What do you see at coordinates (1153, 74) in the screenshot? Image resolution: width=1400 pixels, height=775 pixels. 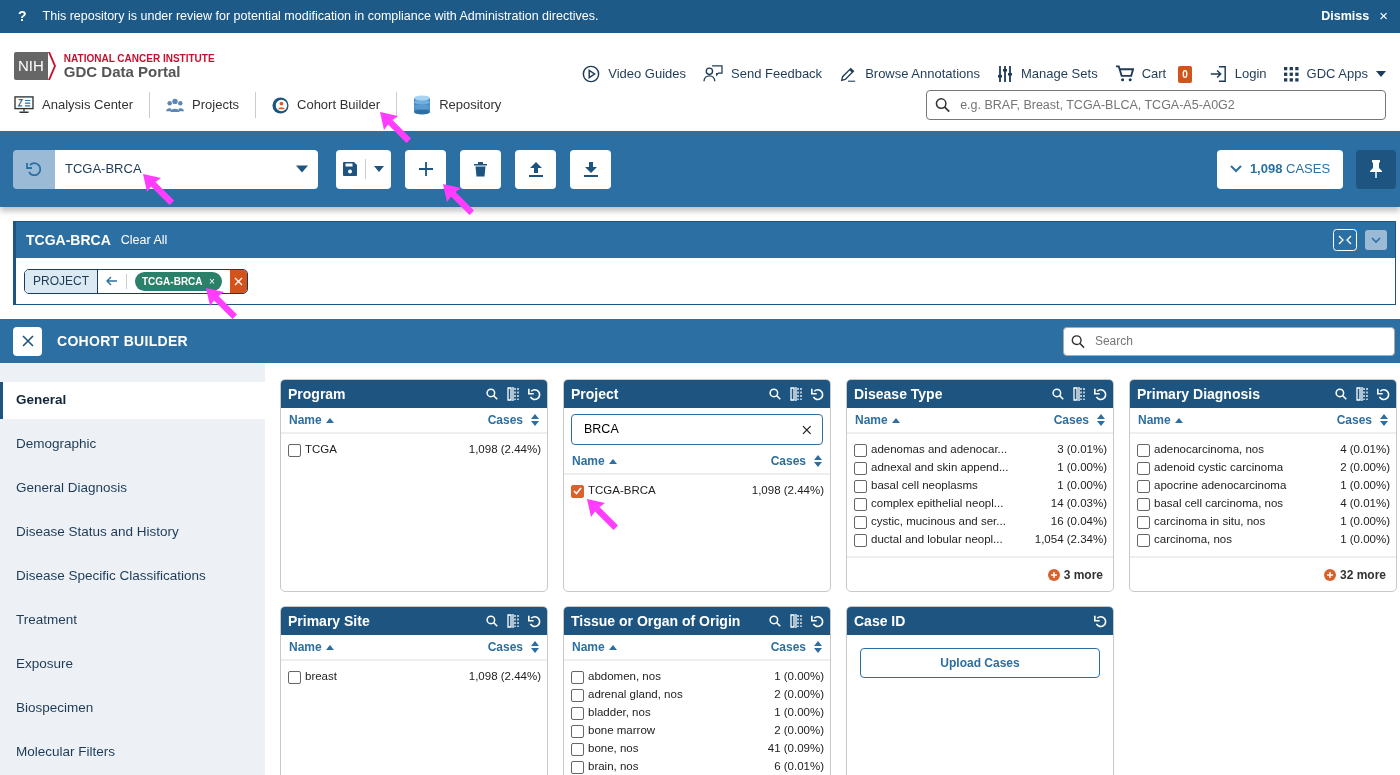 I see `header-link: Cart 0` at bounding box center [1153, 74].